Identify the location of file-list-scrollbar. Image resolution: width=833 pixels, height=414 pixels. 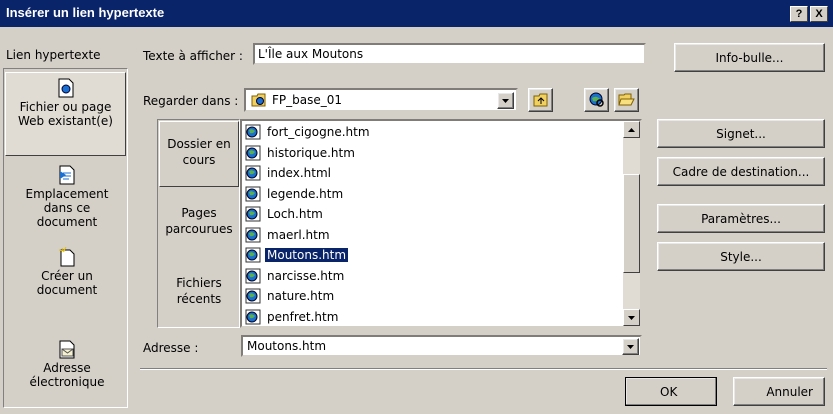
(631, 223).